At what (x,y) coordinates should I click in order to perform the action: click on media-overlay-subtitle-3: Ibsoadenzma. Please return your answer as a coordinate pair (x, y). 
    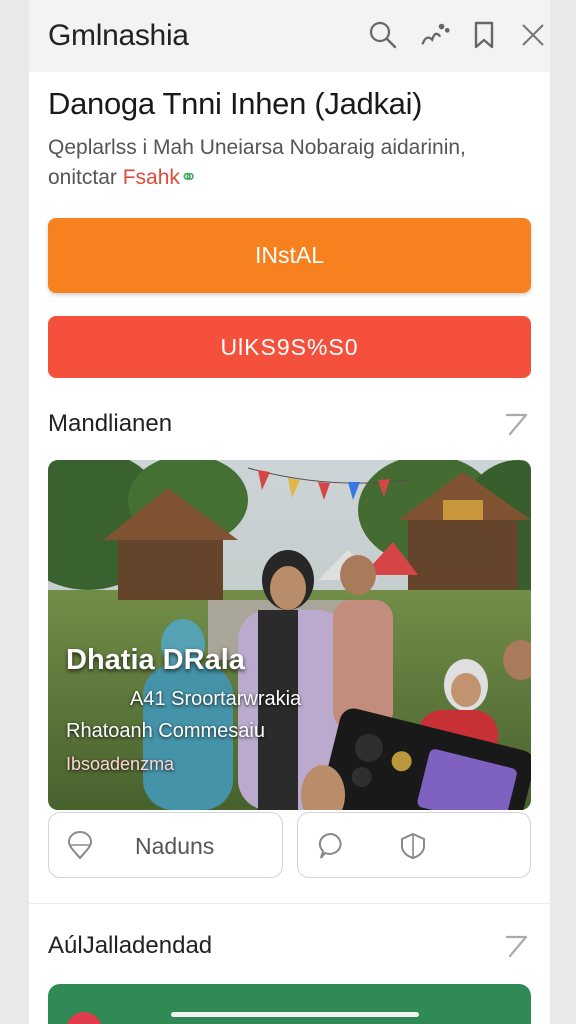
    Looking at the image, I should click on (120, 764).